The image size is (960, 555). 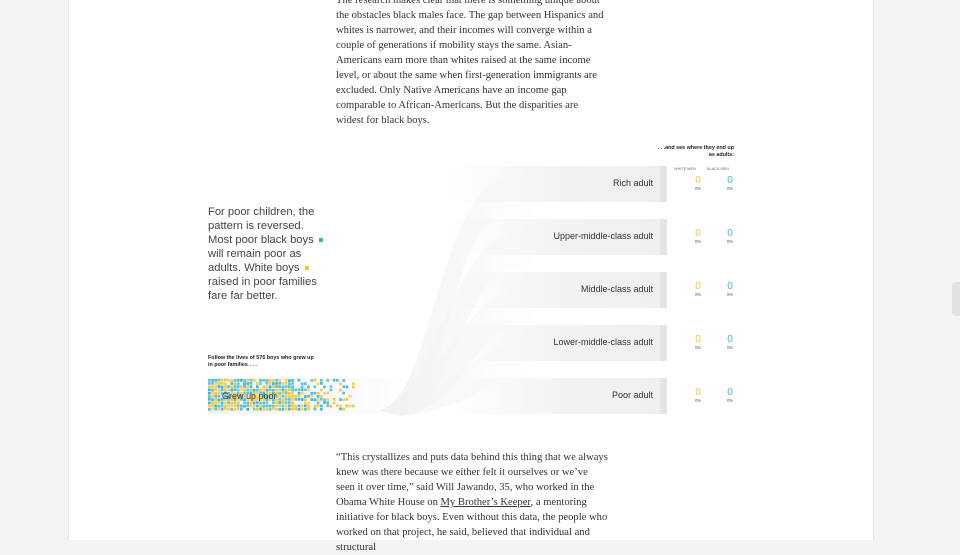 I want to click on outcome-label: Upper-middle-class adult, so click(x=603, y=236).